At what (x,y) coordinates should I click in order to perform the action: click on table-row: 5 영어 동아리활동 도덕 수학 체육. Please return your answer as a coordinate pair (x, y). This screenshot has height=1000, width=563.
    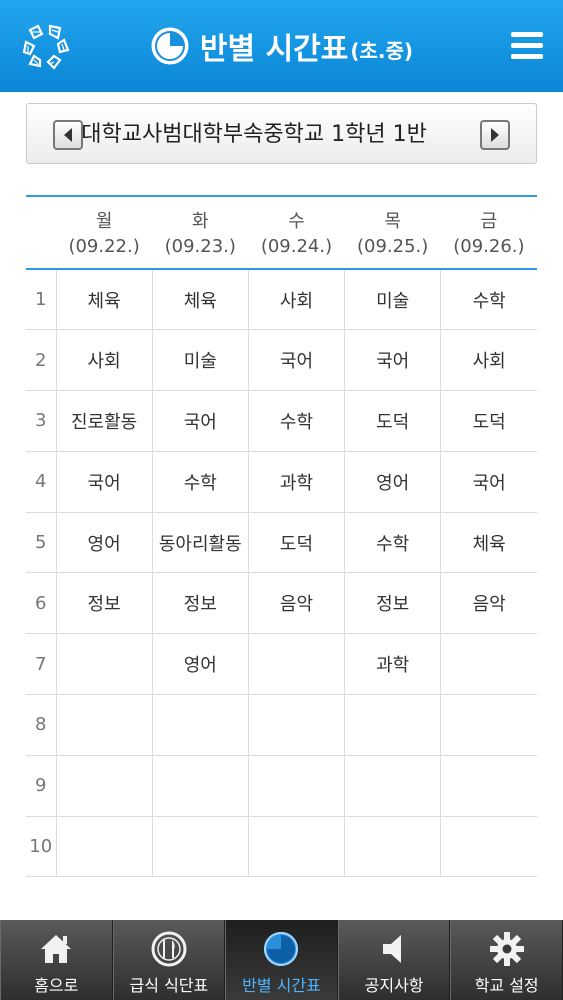
    Looking at the image, I should click on (281, 543).